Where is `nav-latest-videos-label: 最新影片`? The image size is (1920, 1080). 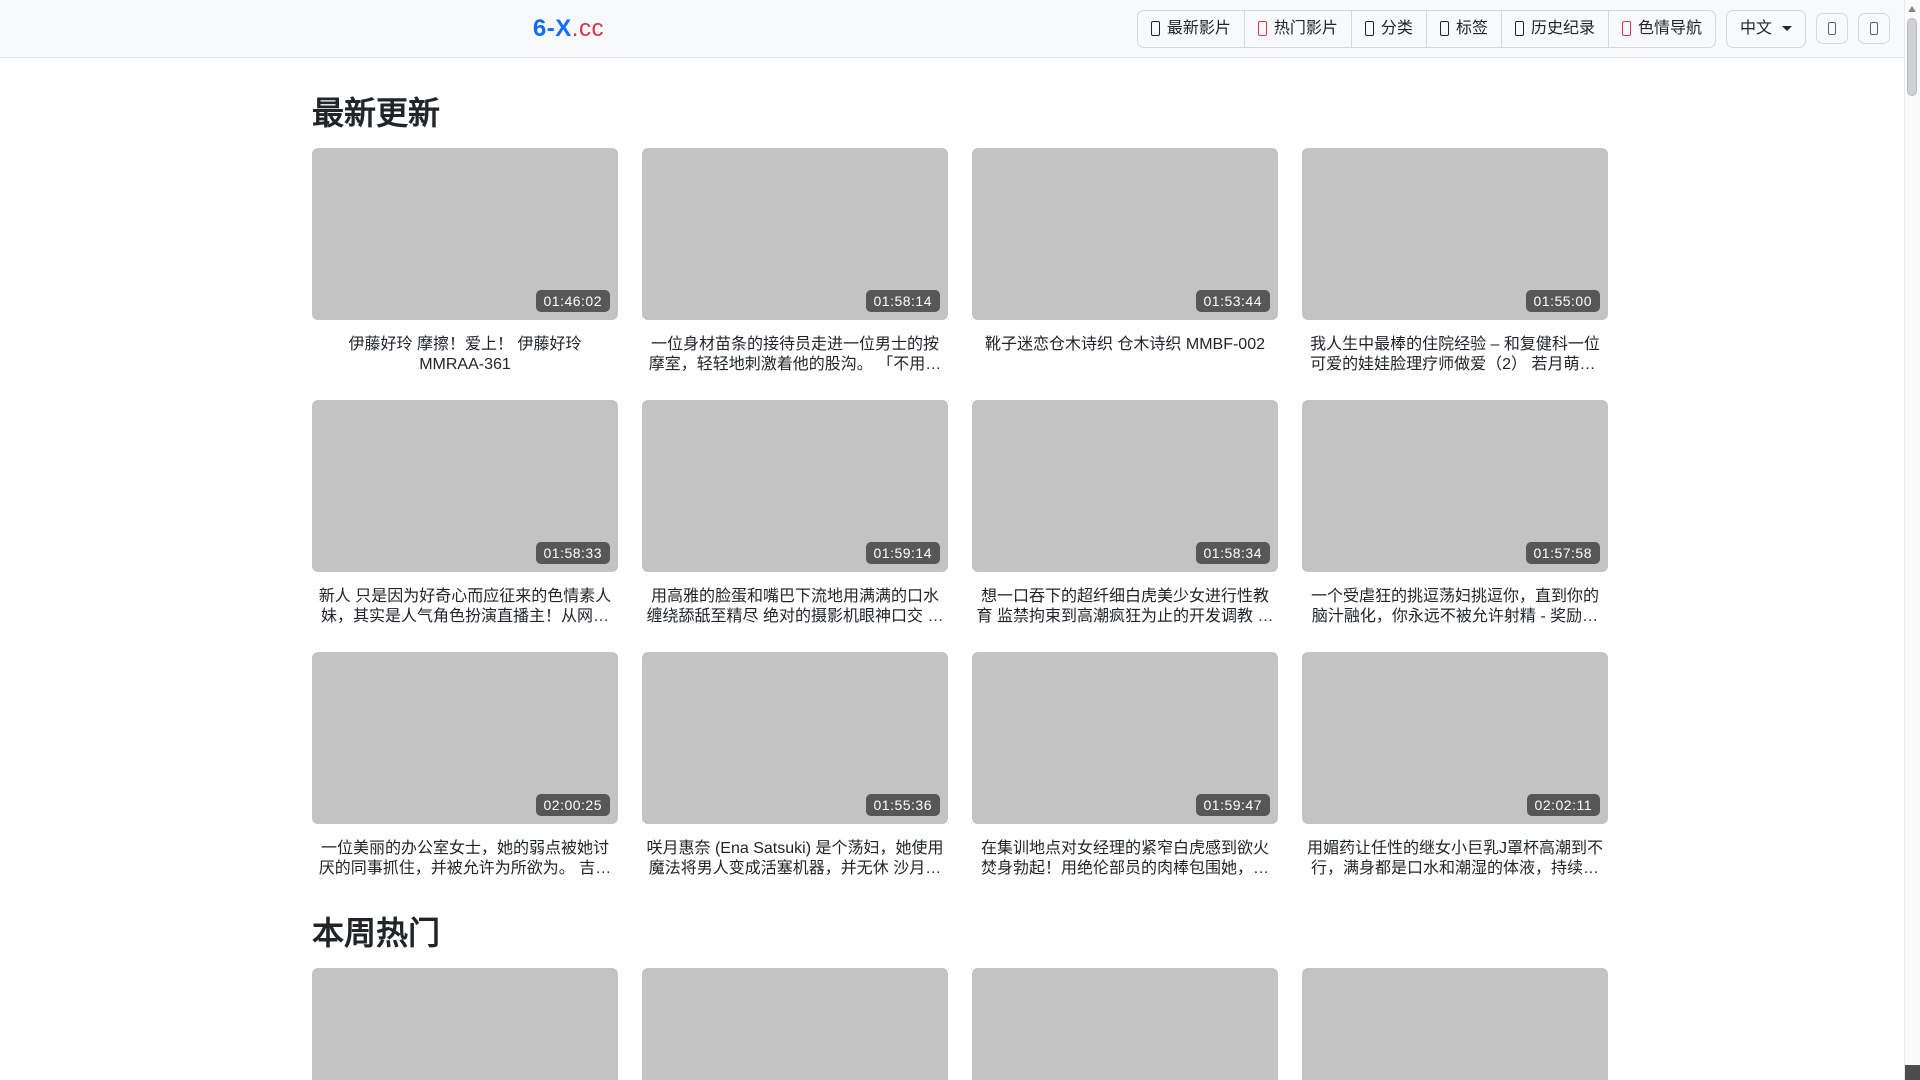 nav-latest-videos-label: 最新影片 is located at coordinates (1198, 28).